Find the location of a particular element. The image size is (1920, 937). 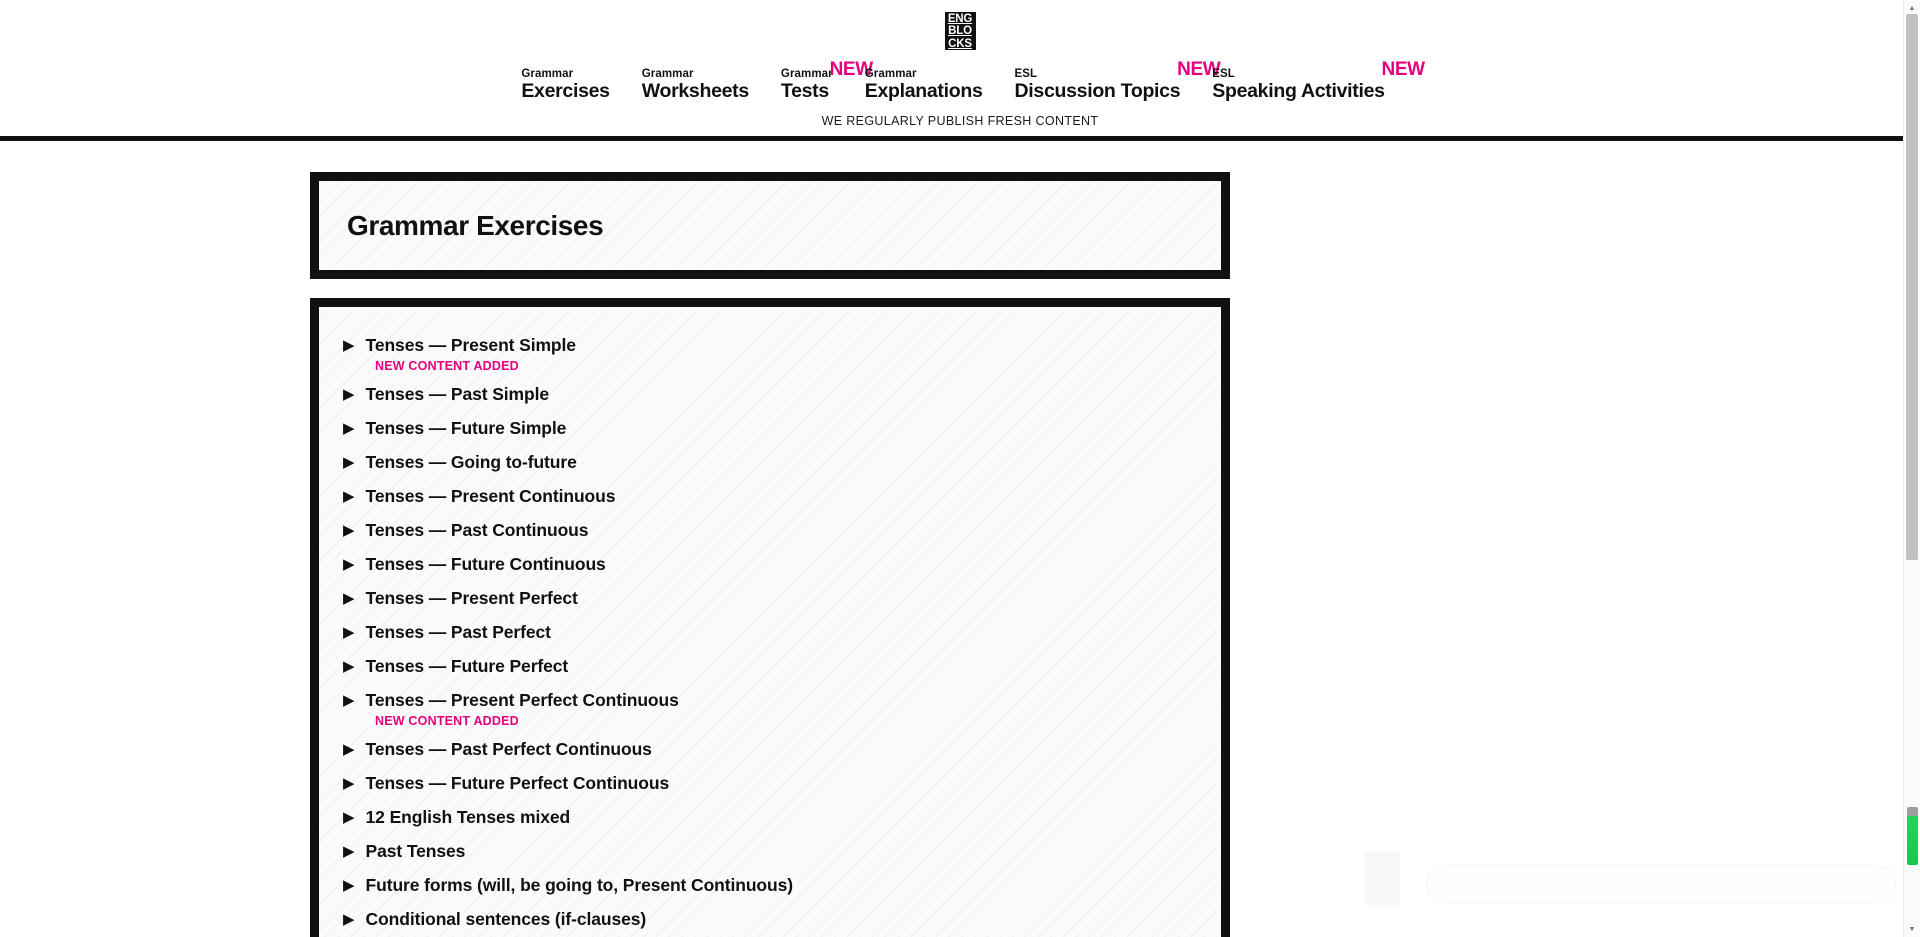

page-title: Grammar Exercises is located at coordinates (475, 225).